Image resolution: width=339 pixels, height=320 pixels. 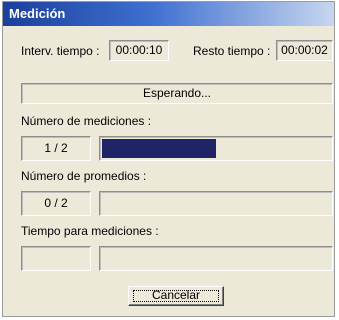 What do you see at coordinates (56, 258) in the screenshot?
I see `measurement-time-value` at bounding box center [56, 258].